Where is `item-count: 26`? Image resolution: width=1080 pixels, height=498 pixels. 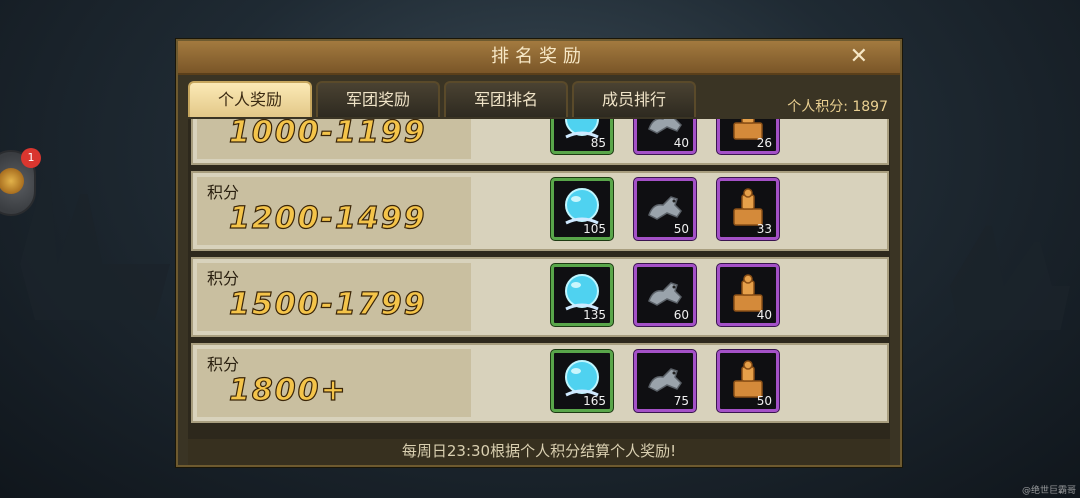
item-count: 26 is located at coordinates (764, 143).